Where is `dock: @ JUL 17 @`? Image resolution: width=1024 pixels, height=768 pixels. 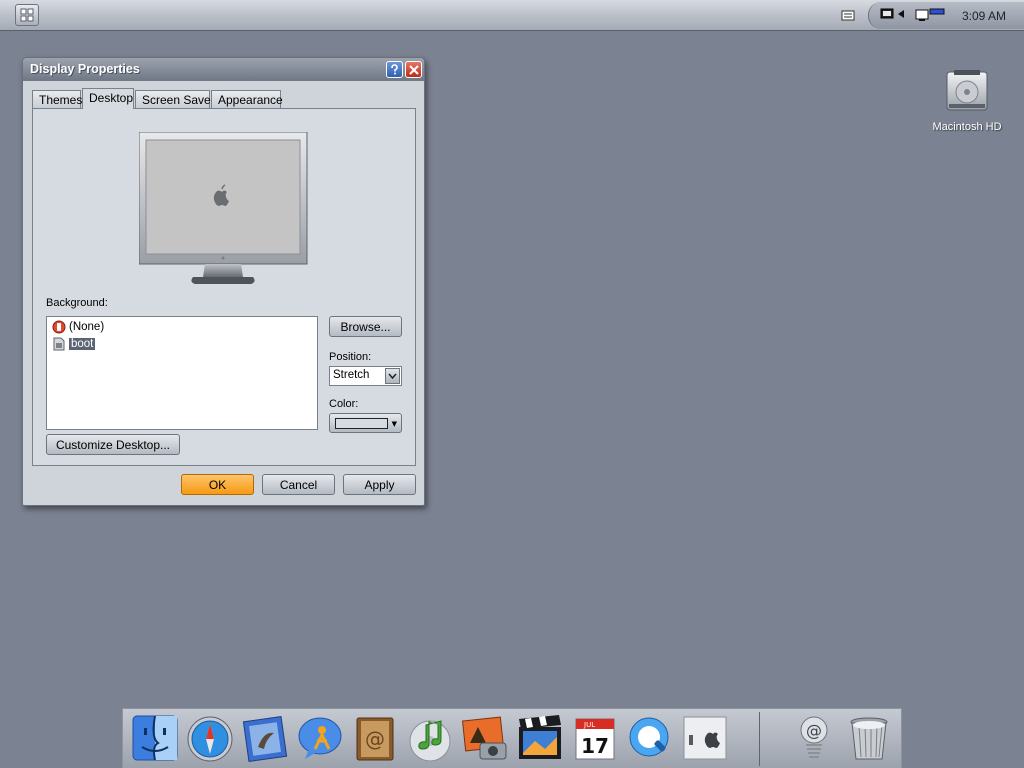
dock: @ JUL 17 @ is located at coordinates (512, 738).